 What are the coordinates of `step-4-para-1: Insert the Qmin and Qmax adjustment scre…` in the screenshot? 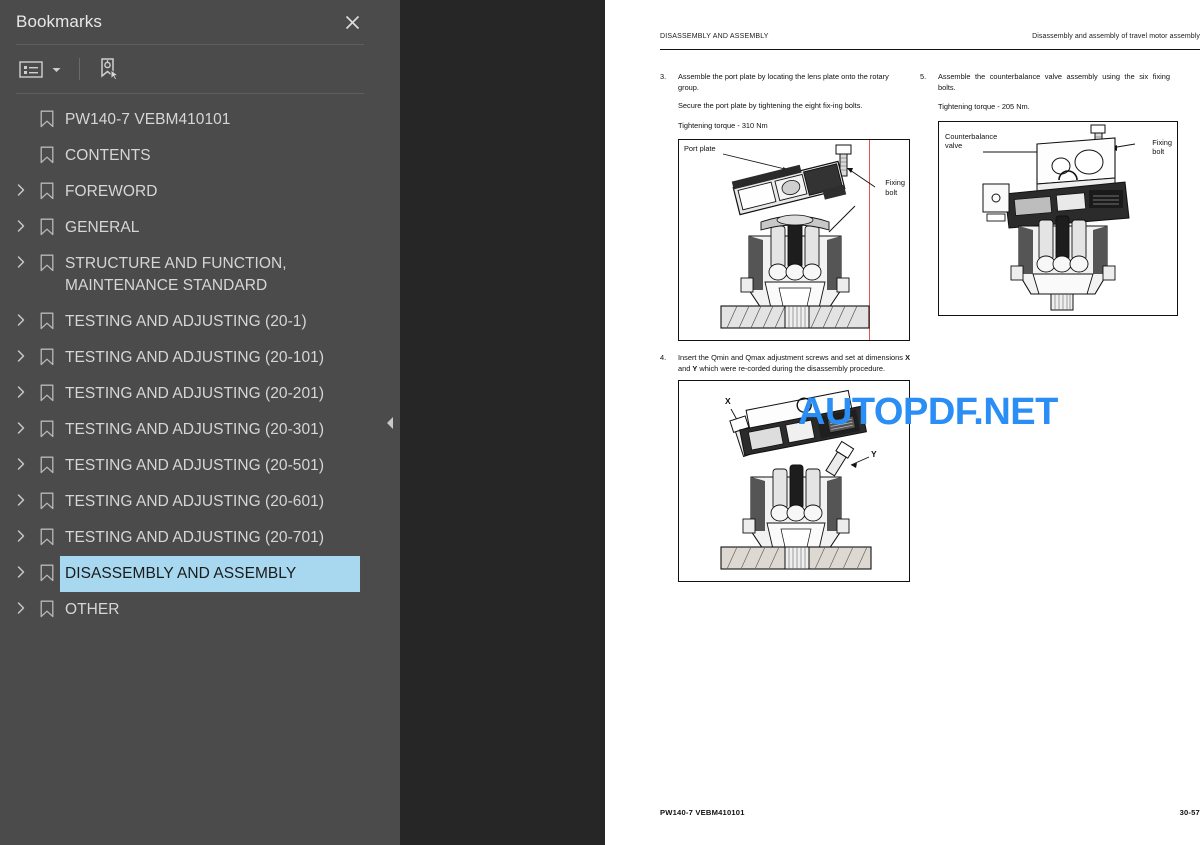 It's located at (794, 363).